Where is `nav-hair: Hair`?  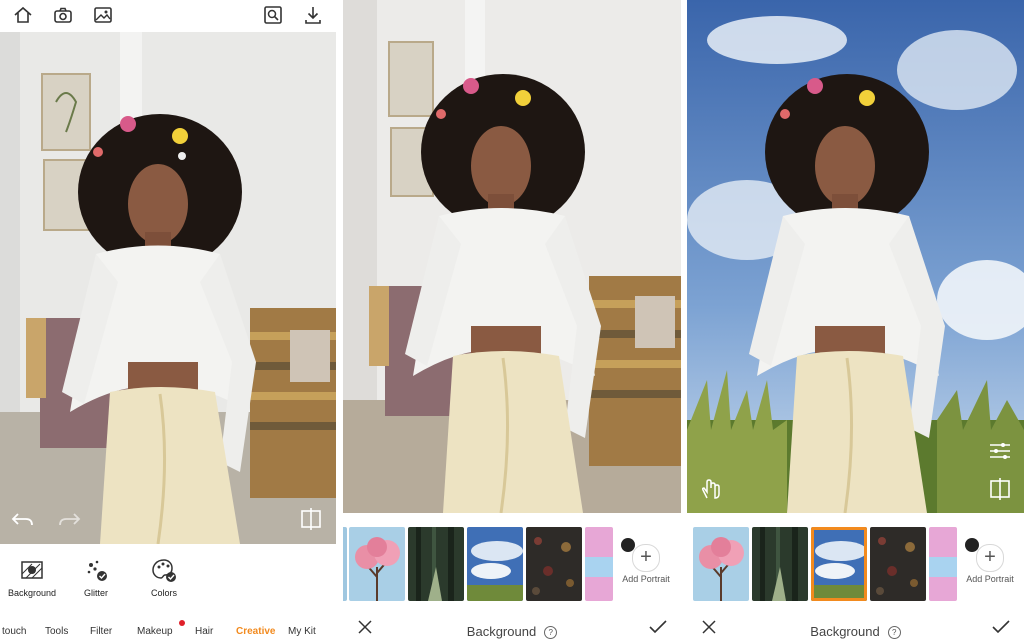 nav-hair: Hair is located at coordinates (204, 631).